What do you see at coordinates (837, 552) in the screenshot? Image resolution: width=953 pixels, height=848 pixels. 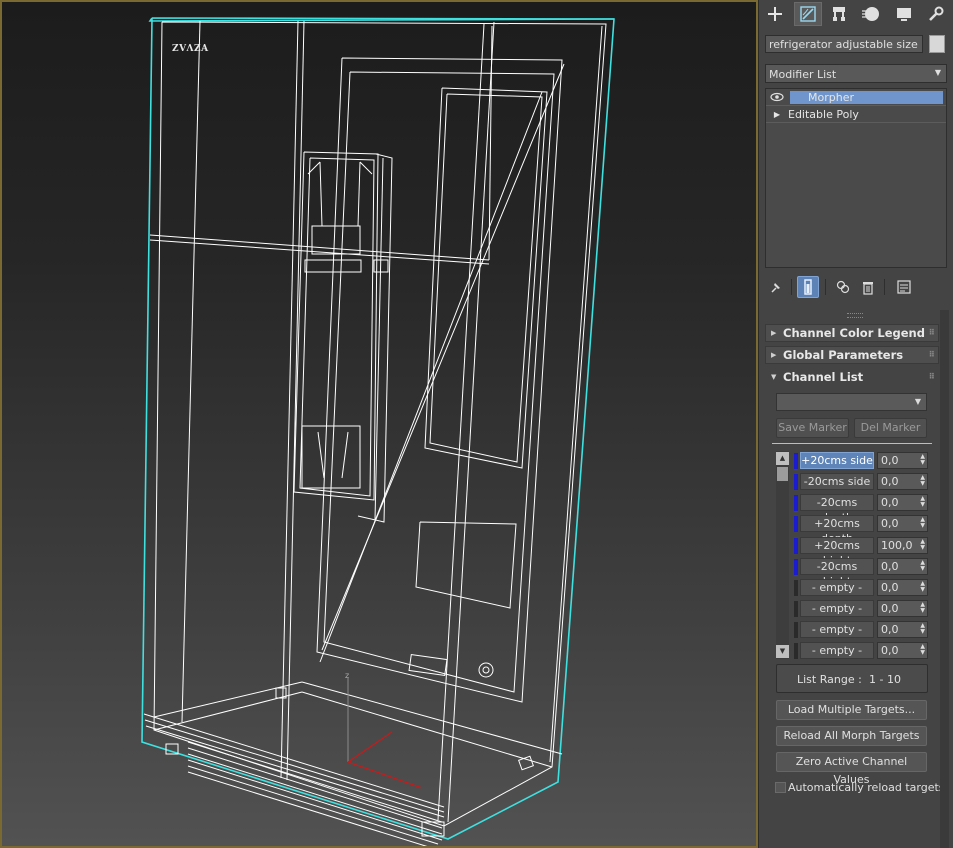 I see `channel-name-button: +20cms hight` at bounding box center [837, 552].